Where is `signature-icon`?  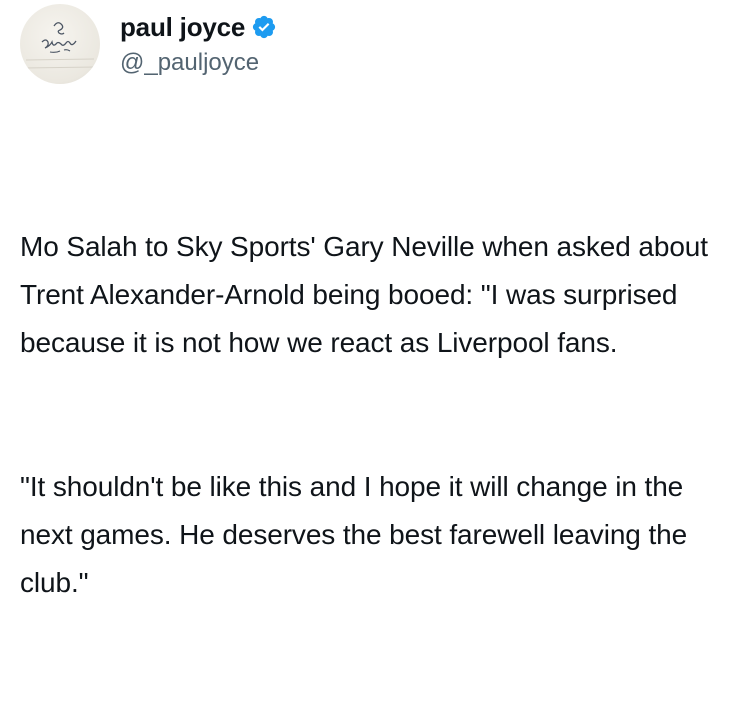 signature-icon is located at coordinates (60, 45).